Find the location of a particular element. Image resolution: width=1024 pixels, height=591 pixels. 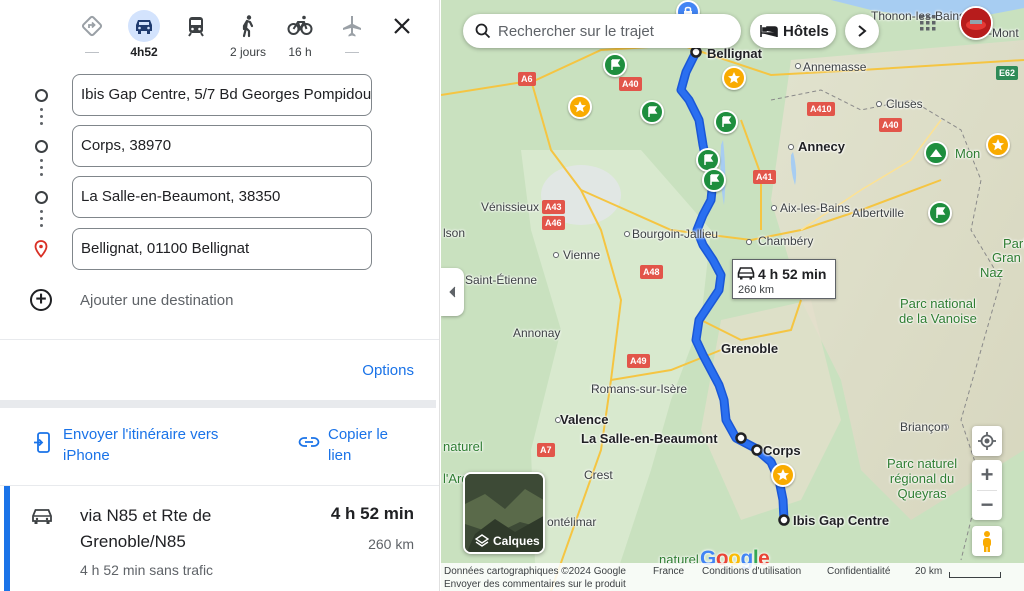

mode-transit-button is located at coordinates (196, 34).